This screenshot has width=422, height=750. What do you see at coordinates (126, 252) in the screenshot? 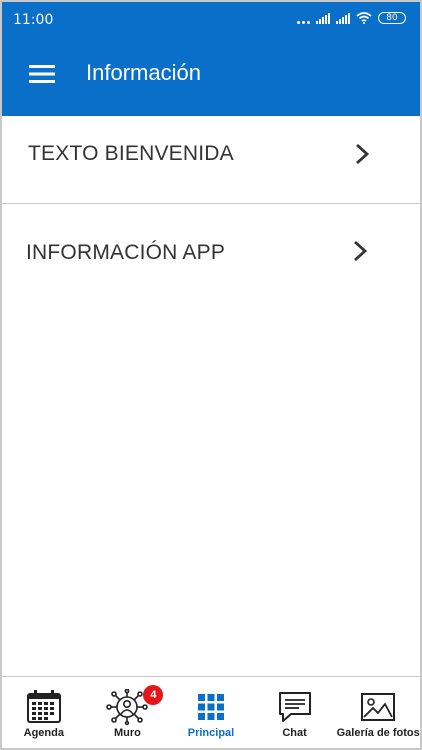
I see `list-item-label: INFORMACIÓN APP` at bounding box center [126, 252].